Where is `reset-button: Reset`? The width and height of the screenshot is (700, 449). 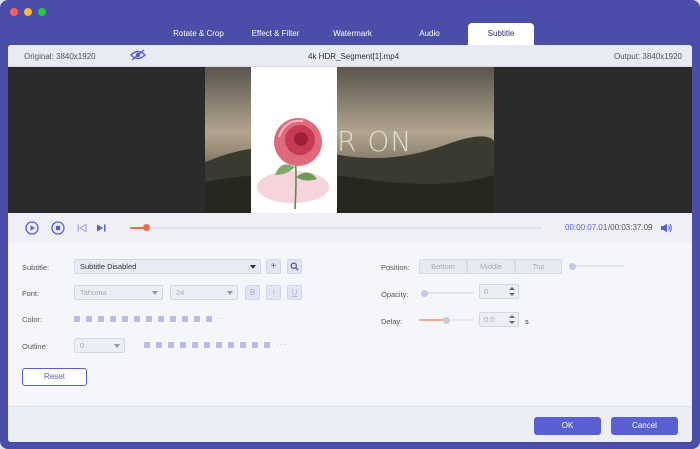
reset-button: Reset is located at coordinates (54, 377).